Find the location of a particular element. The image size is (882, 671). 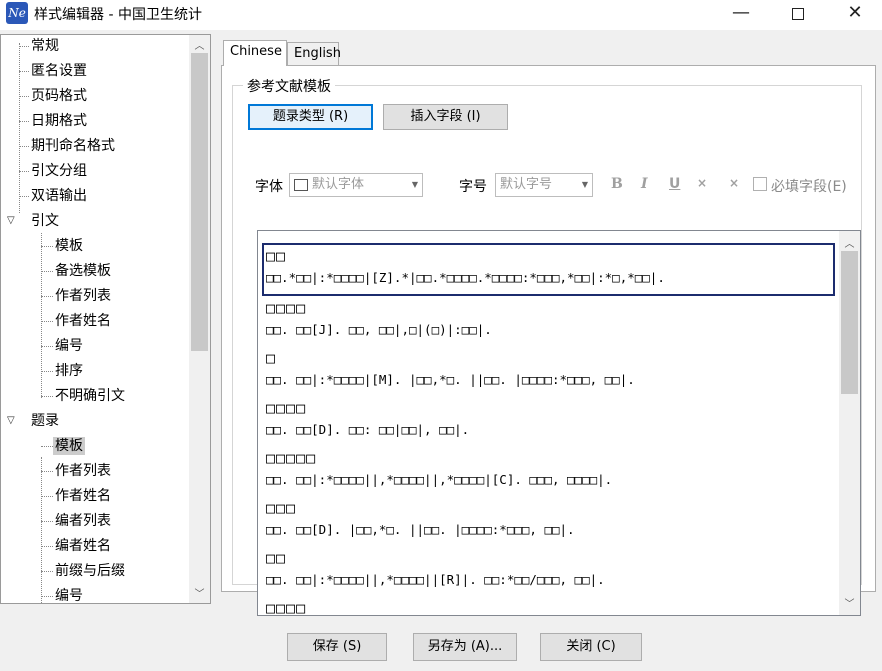

superscript-icon: × is located at coordinates (702, 183).